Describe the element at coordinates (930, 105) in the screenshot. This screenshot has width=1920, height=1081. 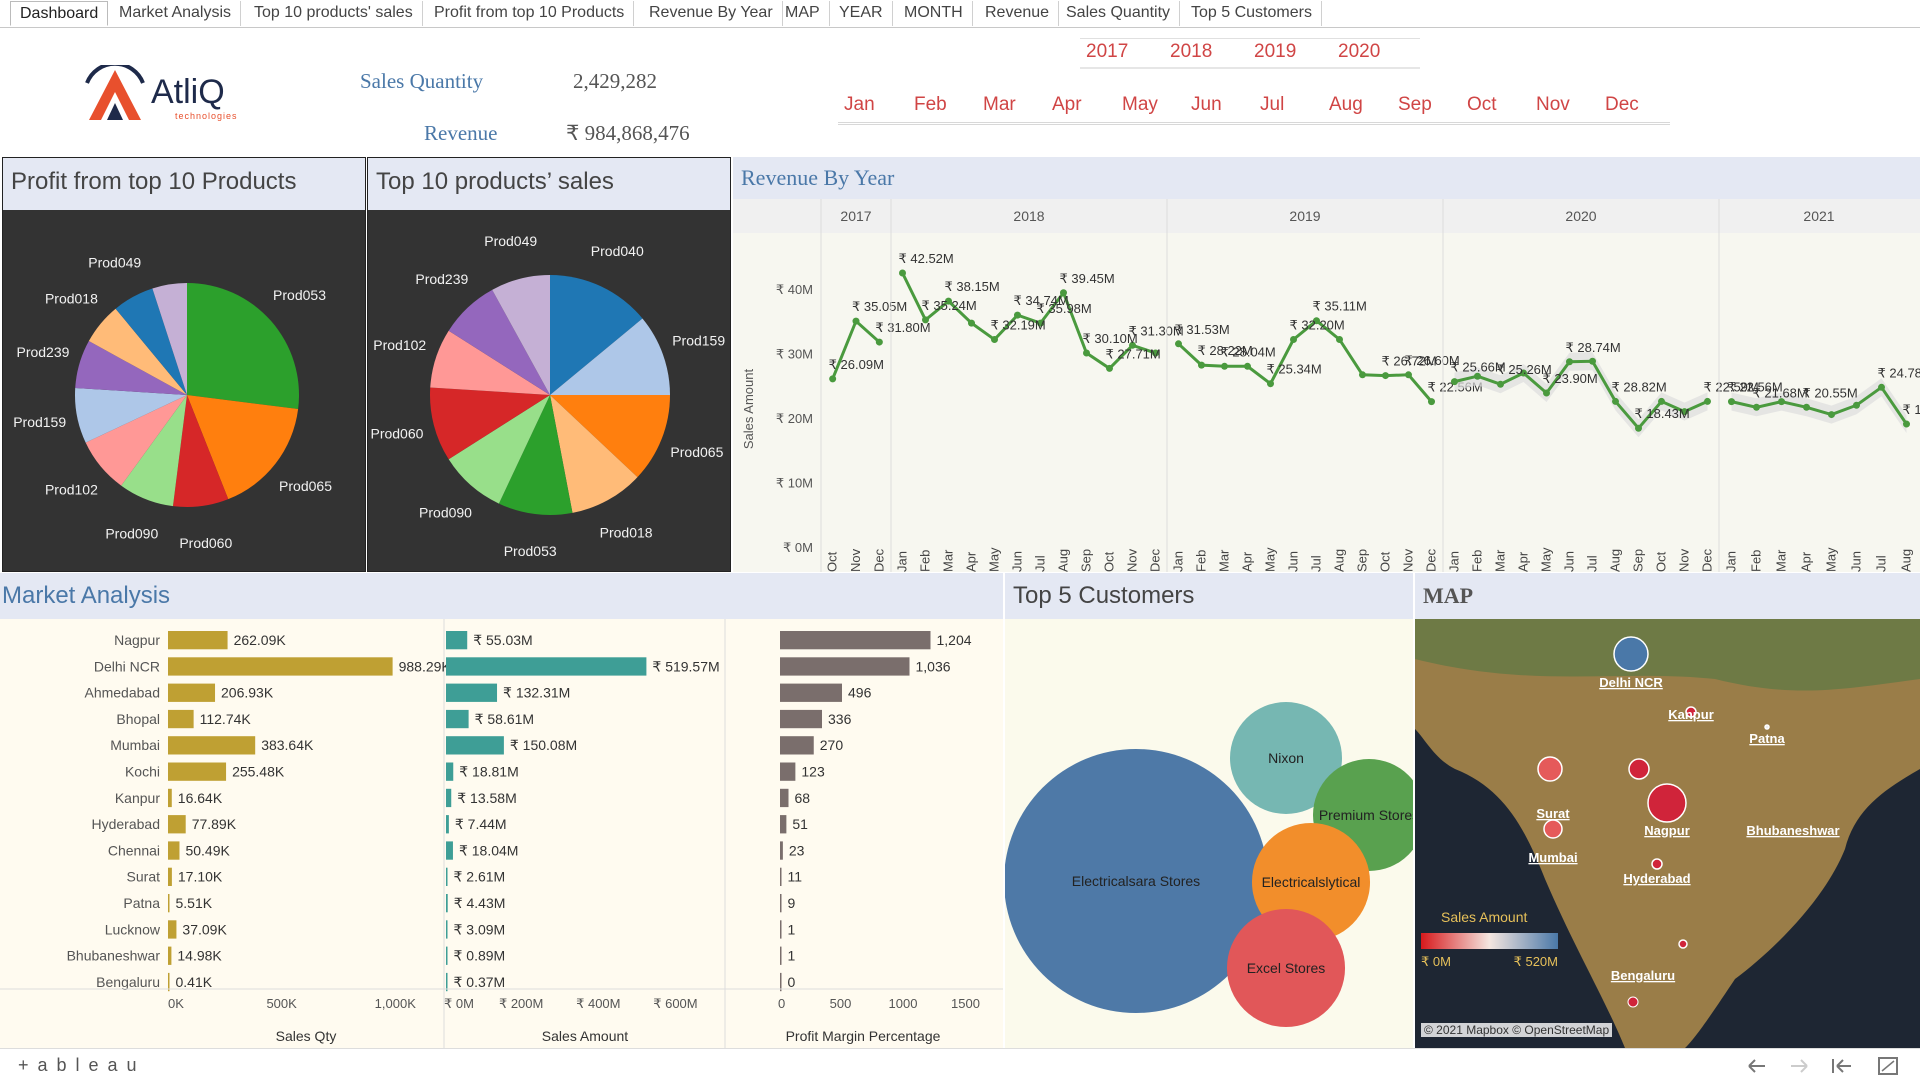
I see `month-option-feb: Feb` at that location.